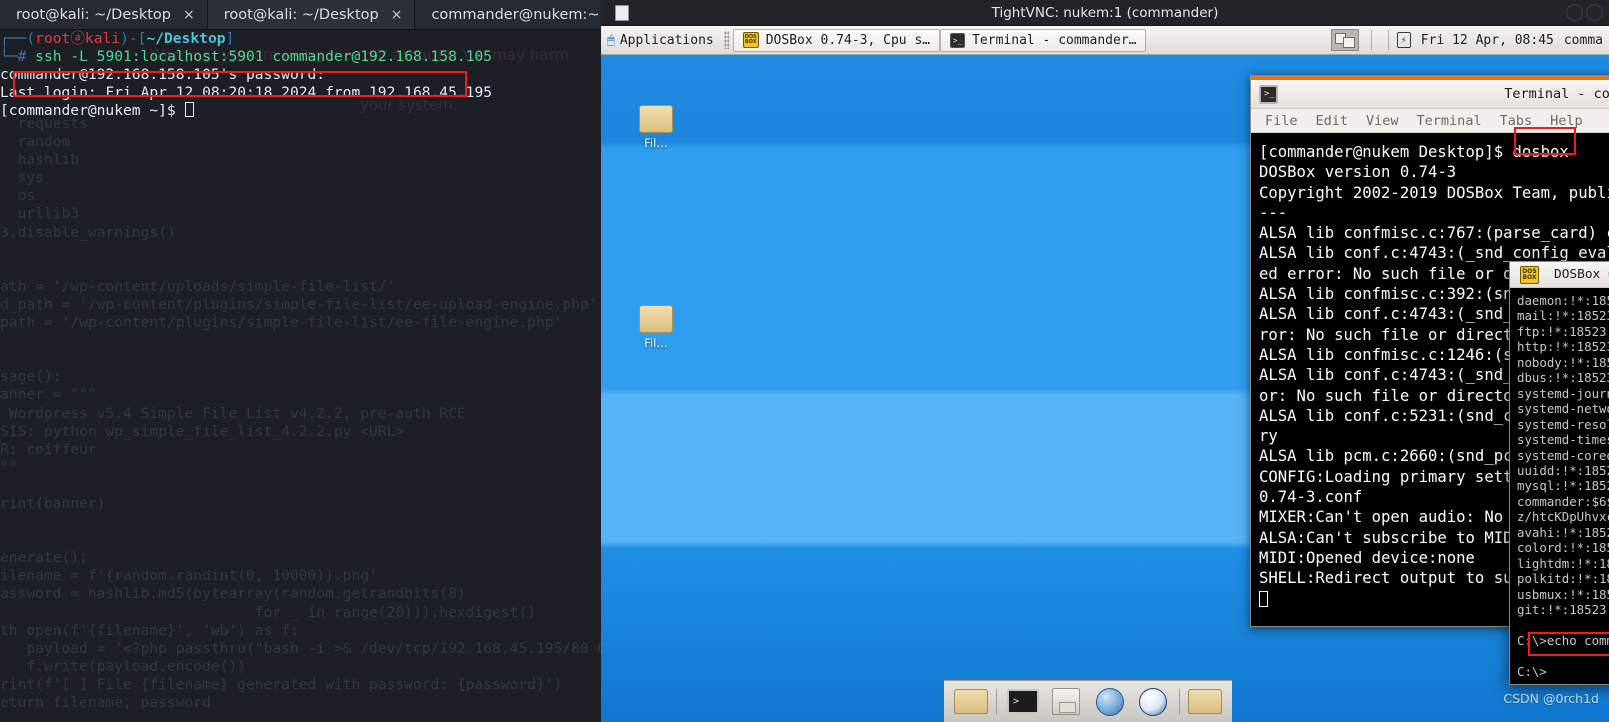 This screenshot has width=1609, height=722. What do you see at coordinates (611, 40) in the screenshot?
I see `mouse-icon: 🖱` at bounding box center [611, 40].